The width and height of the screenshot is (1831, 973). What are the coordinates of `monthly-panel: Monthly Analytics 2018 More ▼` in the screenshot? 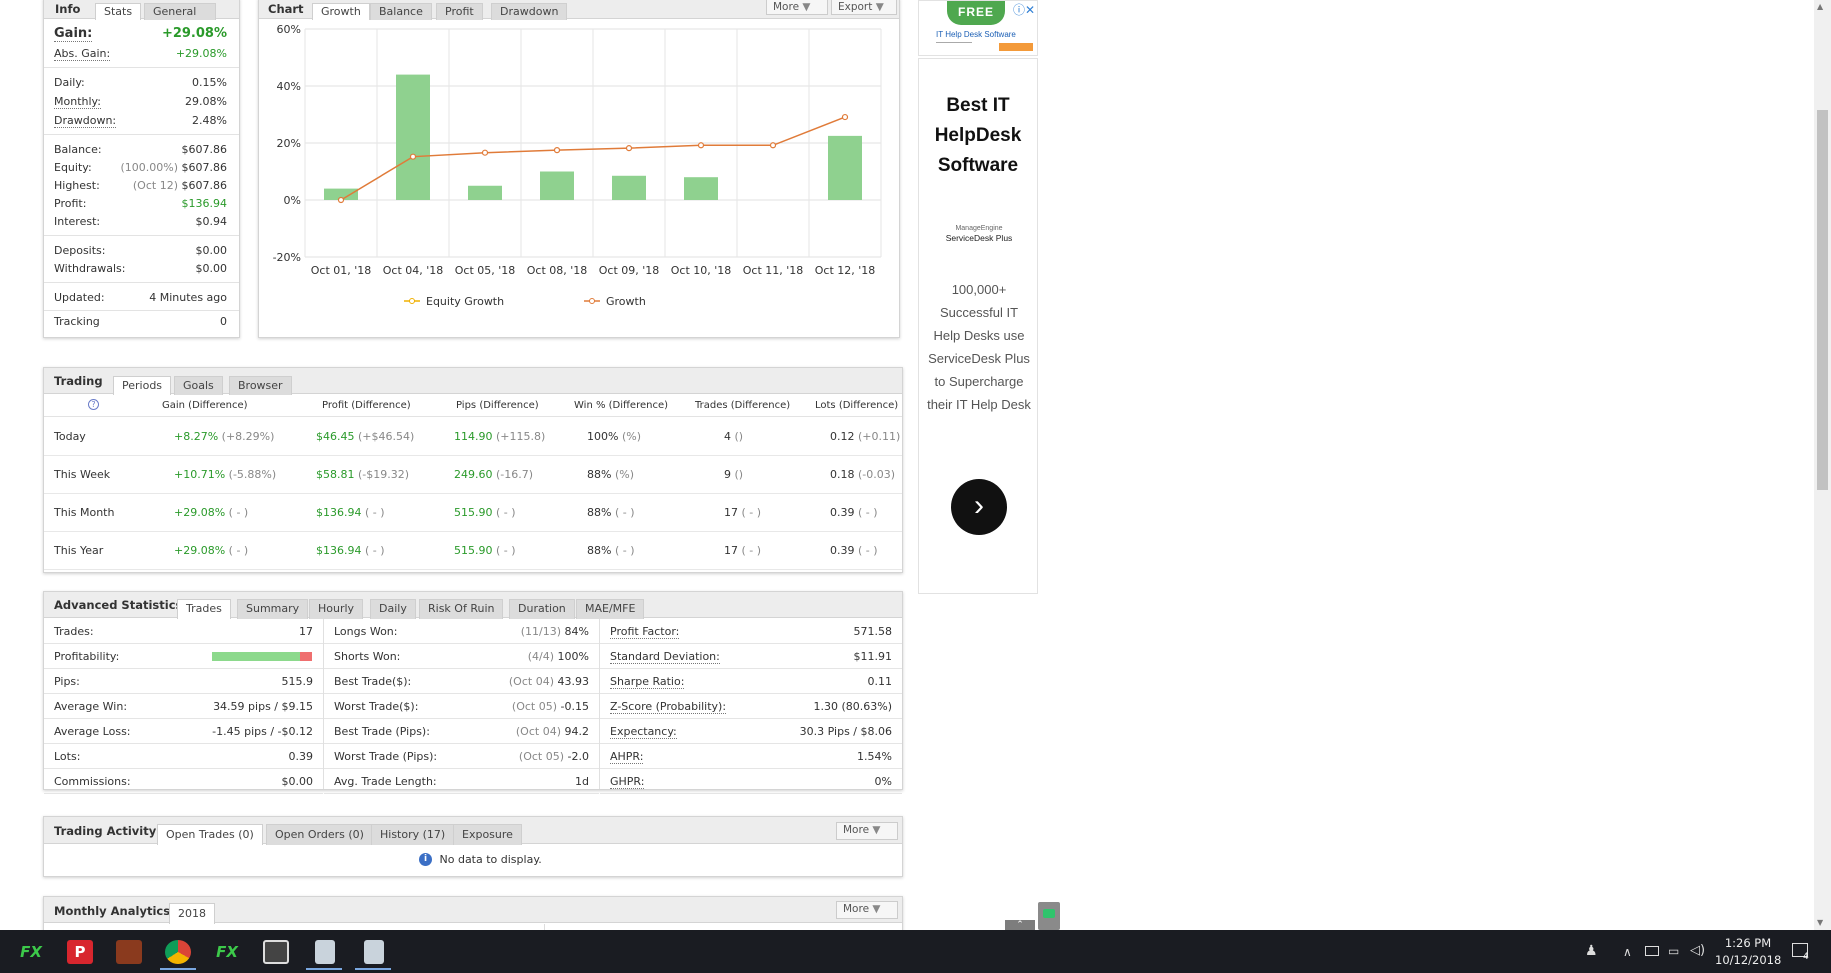 It's located at (473, 914).